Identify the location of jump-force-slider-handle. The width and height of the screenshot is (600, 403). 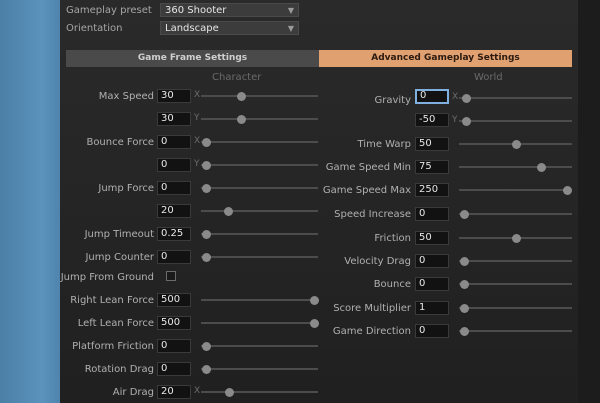
(206, 188).